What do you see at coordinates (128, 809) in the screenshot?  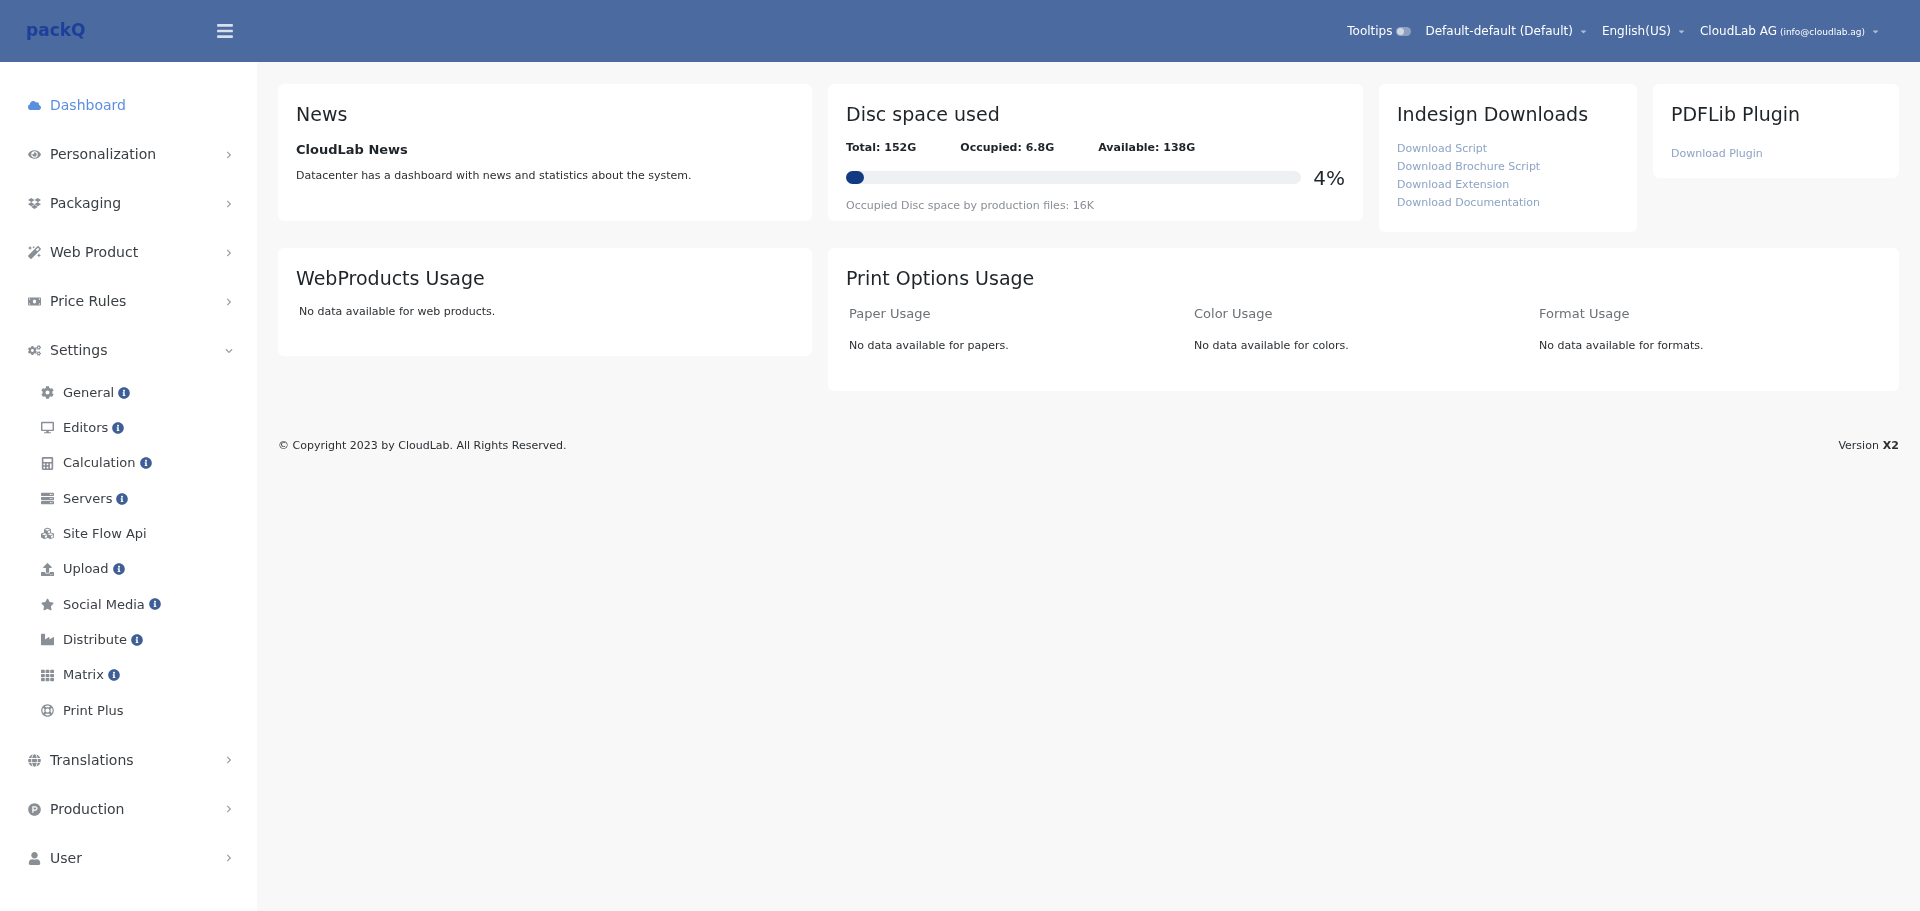 I see `sidebar-item: Production` at bounding box center [128, 809].